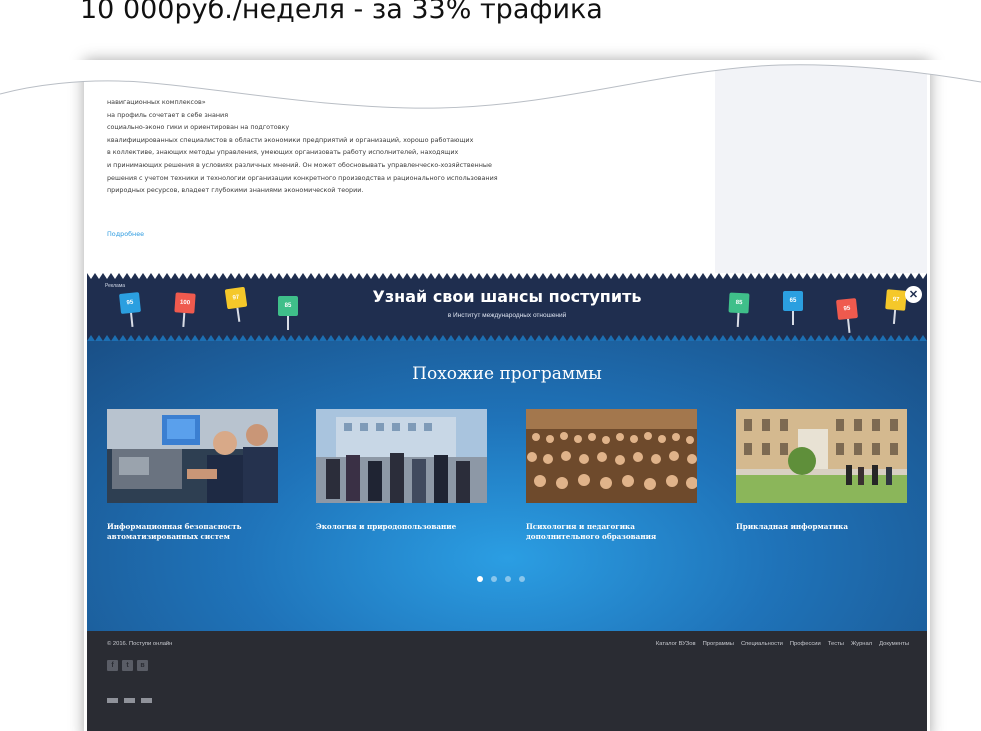 Image resolution: width=981 pixels, height=731 pixels. What do you see at coordinates (507, 374) in the screenshot?
I see `section-title: Похожие программы` at bounding box center [507, 374].